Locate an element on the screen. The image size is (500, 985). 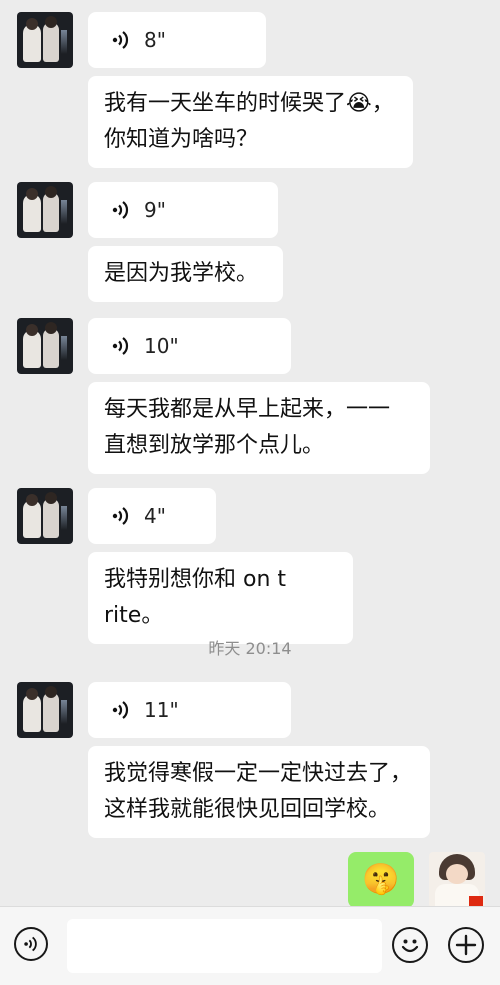
plus-icon is located at coordinates (466, 945).